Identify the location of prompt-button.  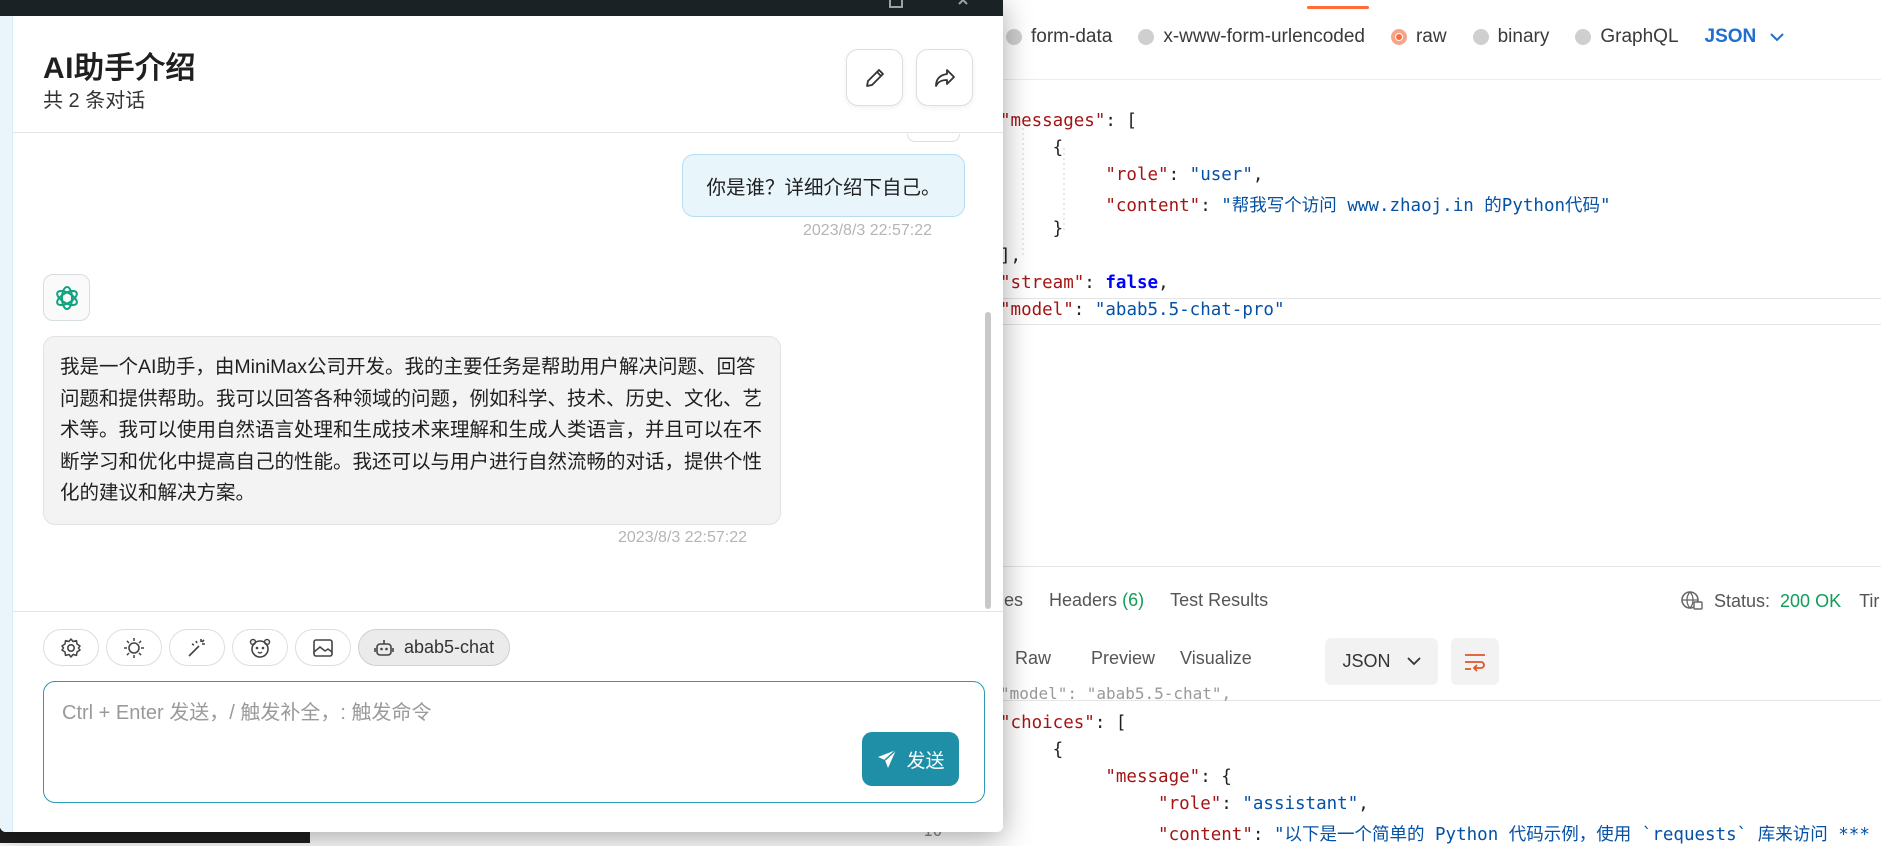
(197, 647).